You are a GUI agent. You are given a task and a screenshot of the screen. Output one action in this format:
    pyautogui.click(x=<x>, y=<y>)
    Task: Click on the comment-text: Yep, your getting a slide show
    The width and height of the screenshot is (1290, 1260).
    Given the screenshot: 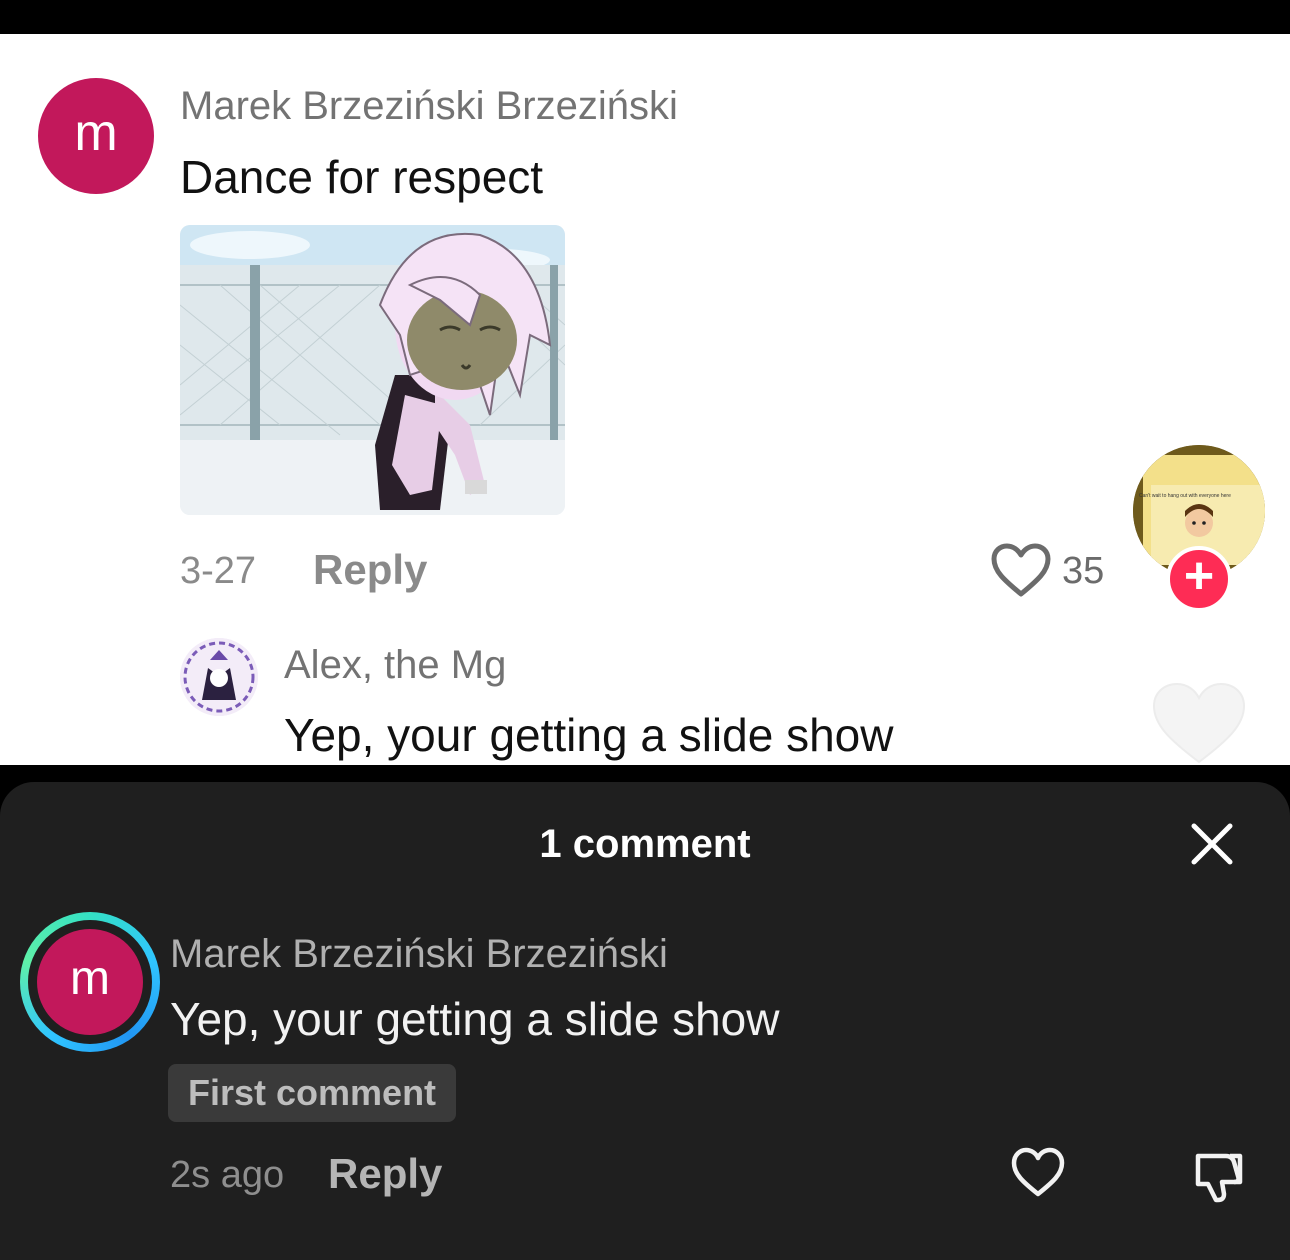 What is the action you would take?
    pyautogui.click(x=475, y=1019)
    